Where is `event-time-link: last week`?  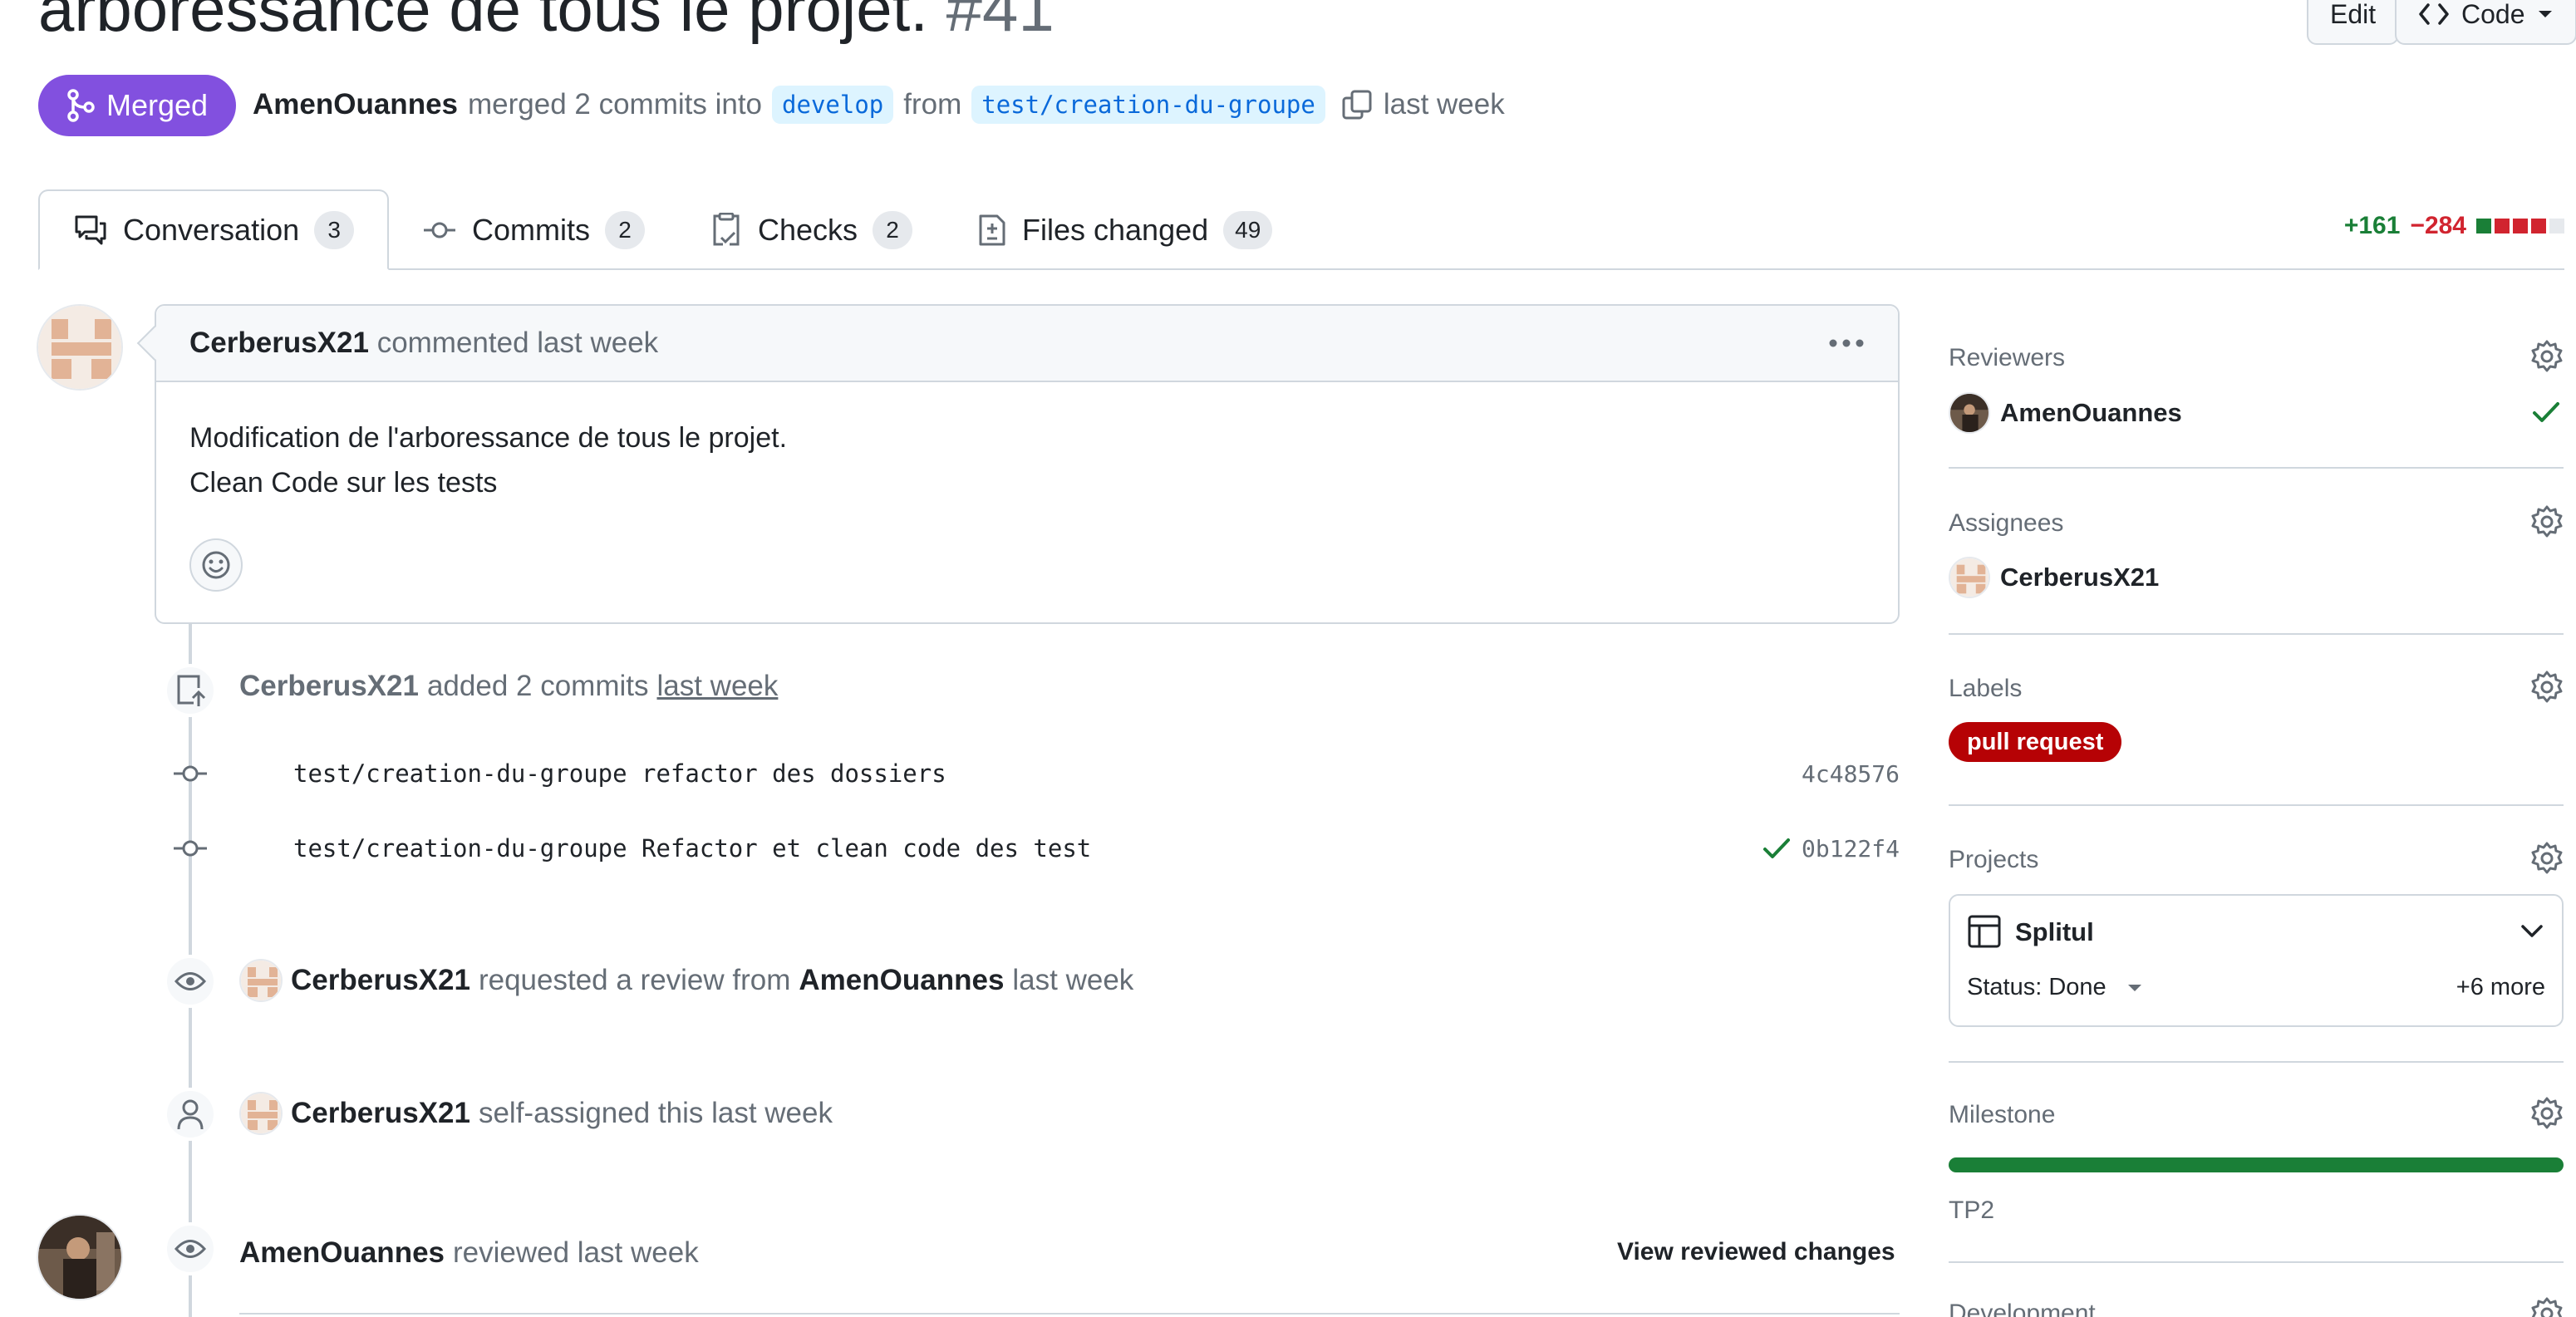
event-time-link: last week is located at coordinates (717, 686).